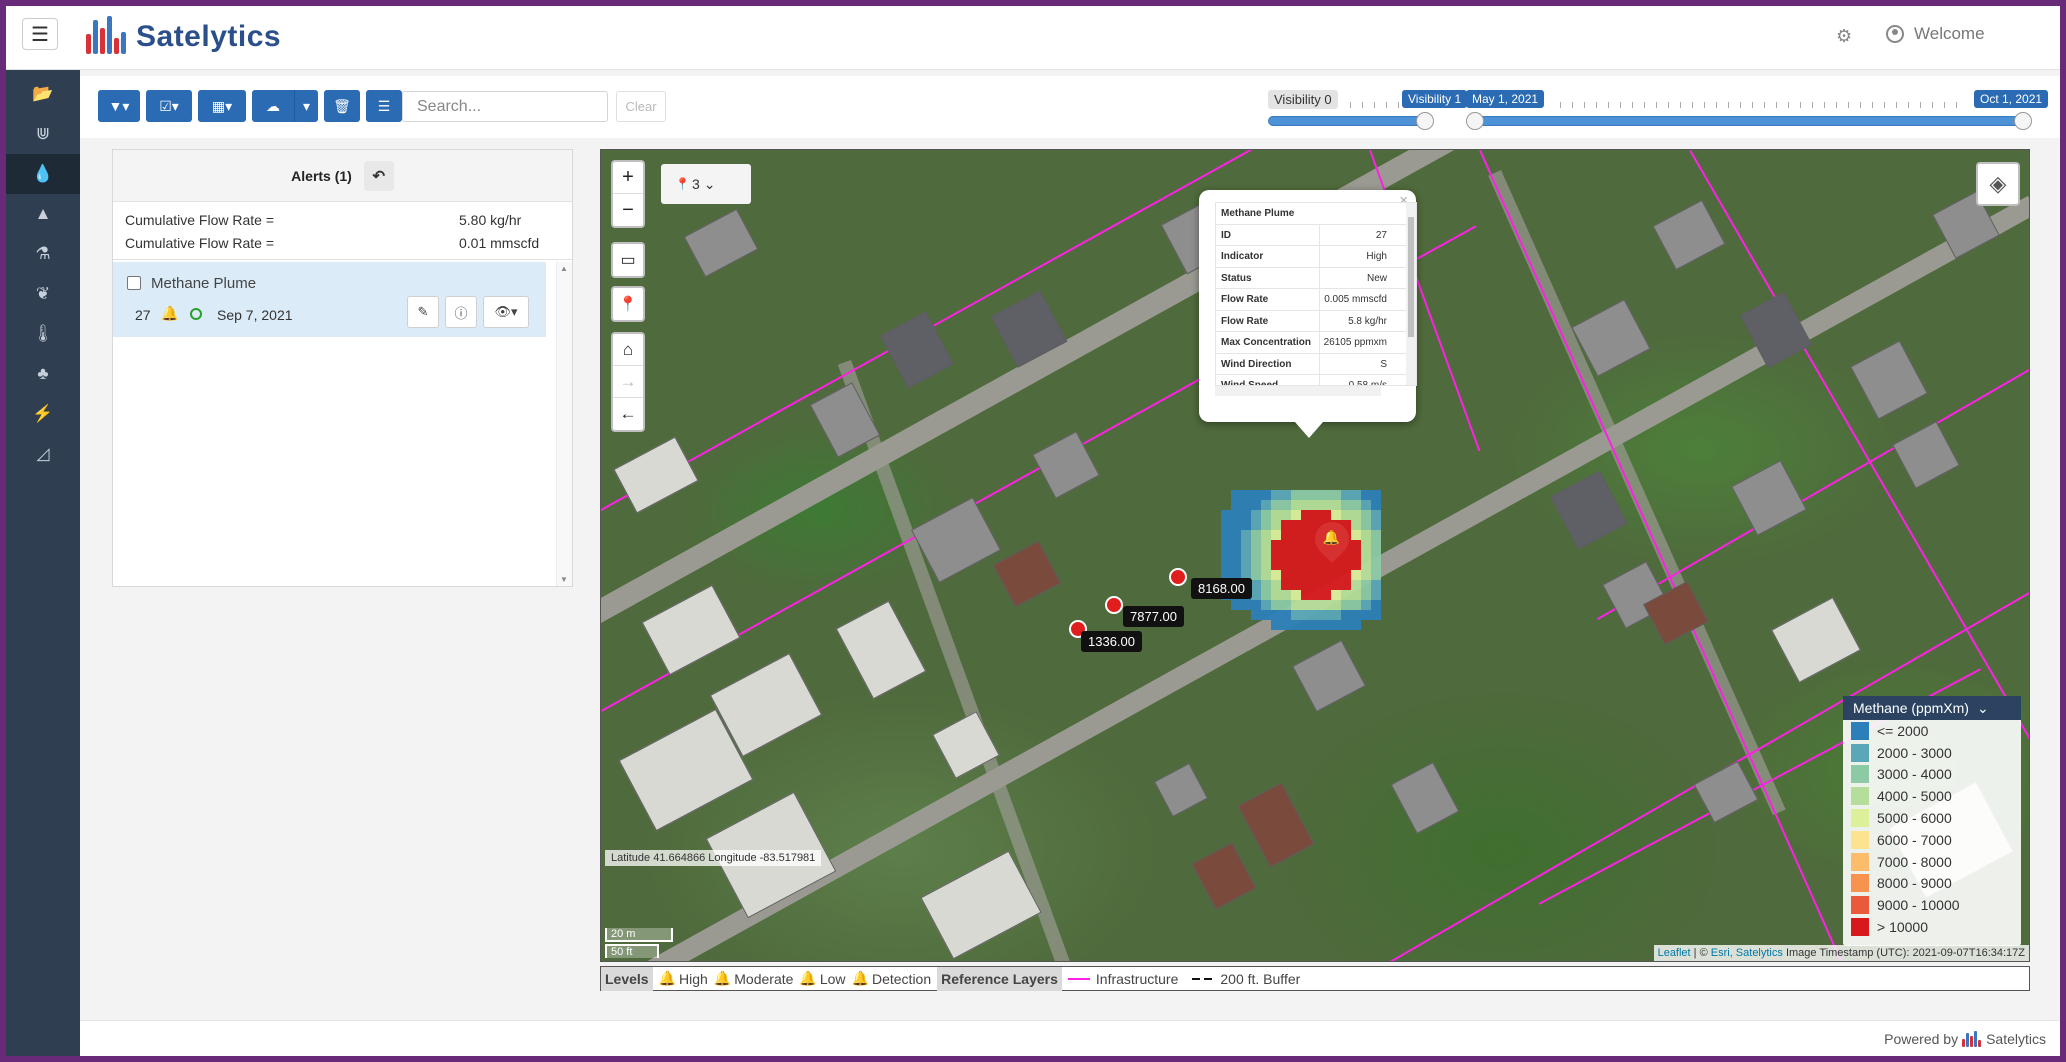 Image resolution: width=2066 pixels, height=1062 pixels. What do you see at coordinates (342, 219) in the screenshot?
I see `flow-row: Cumulative Flow Rate = 5.80 kg/hr` at bounding box center [342, 219].